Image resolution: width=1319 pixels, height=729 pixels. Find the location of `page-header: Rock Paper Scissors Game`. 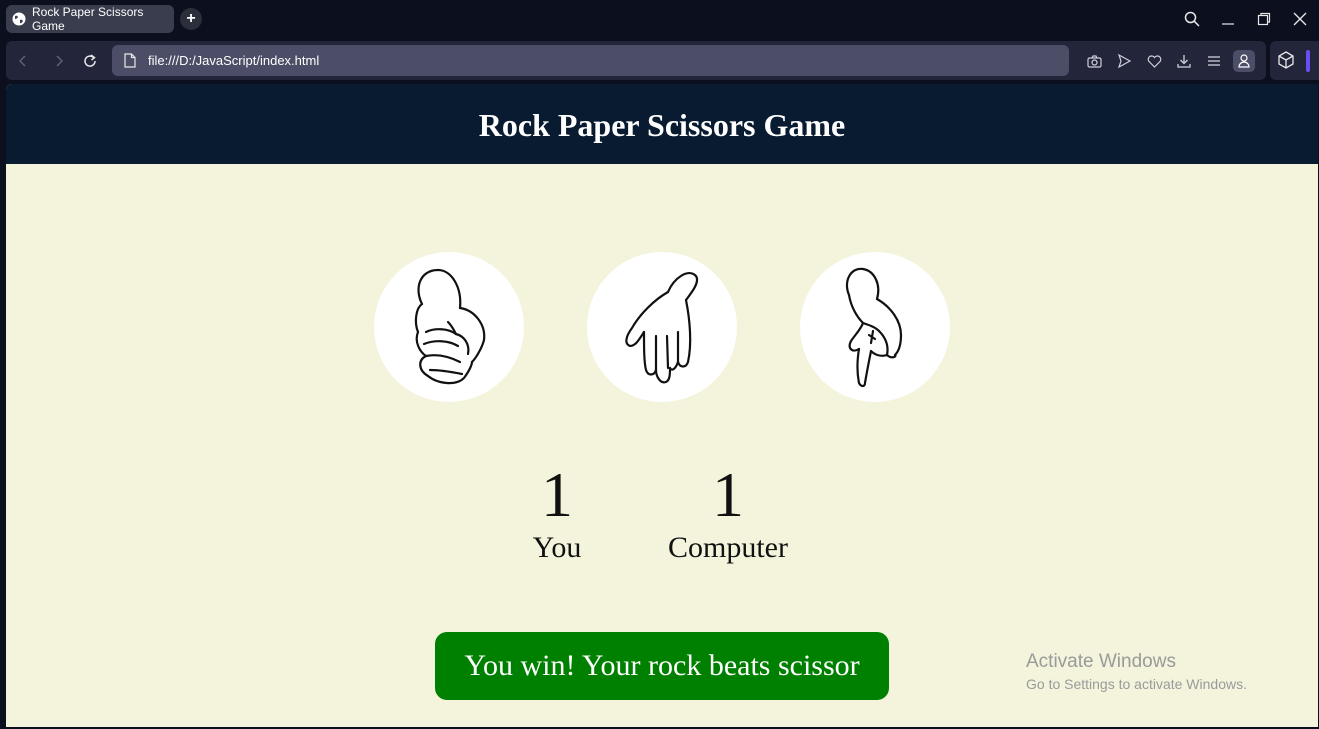

page-header: Rock Paper Scissors Game is located at coordinates (662, 124).